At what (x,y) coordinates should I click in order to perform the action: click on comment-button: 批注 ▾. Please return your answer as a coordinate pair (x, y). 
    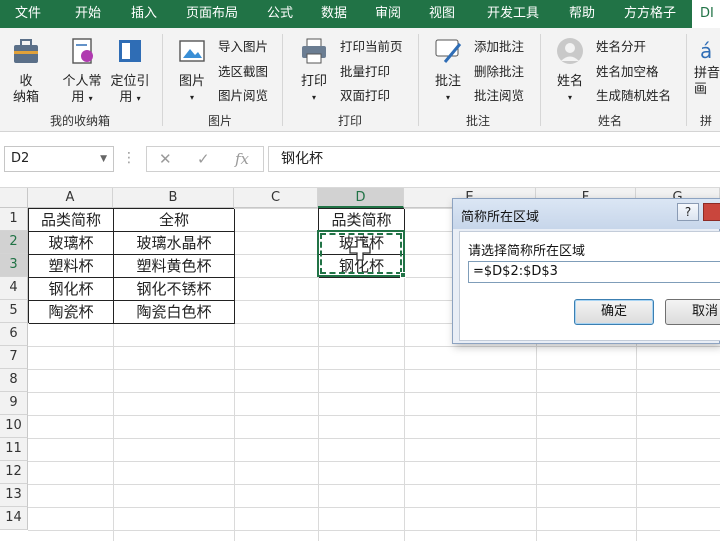
    Looking at the image, I should click on (448, 71).